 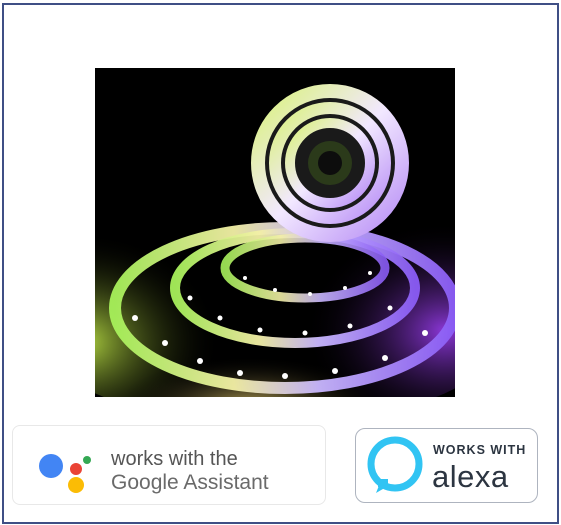 What do you see at coordinates (190, 482) in the screenshot?
I see `google-badge-line2: Google Assistant` at bounding box center [190, 482].